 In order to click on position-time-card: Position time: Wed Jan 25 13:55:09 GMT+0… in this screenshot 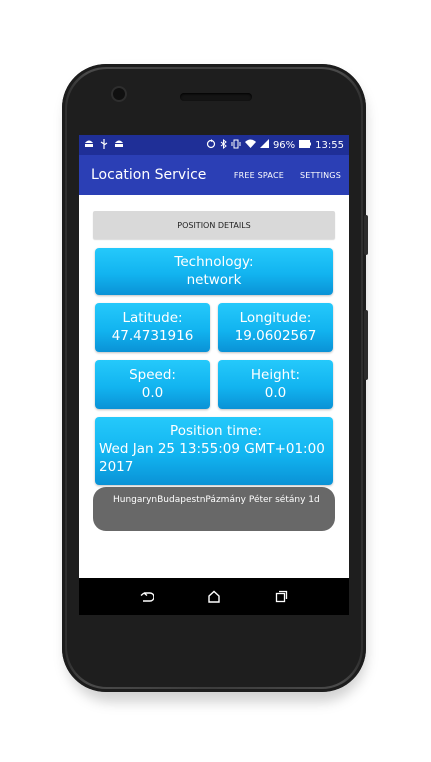, I will do `click(214, 451)`.